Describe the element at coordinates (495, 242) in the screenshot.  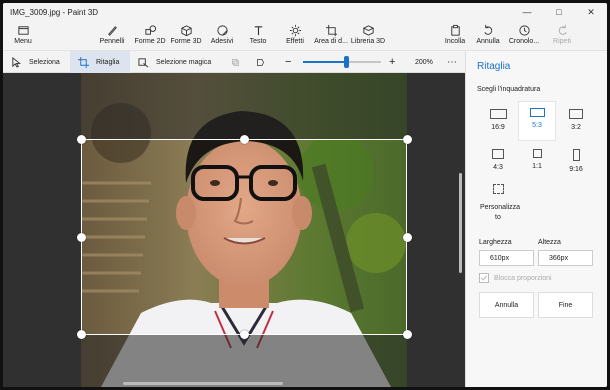
I see `width-label: Larghezza` at that location.